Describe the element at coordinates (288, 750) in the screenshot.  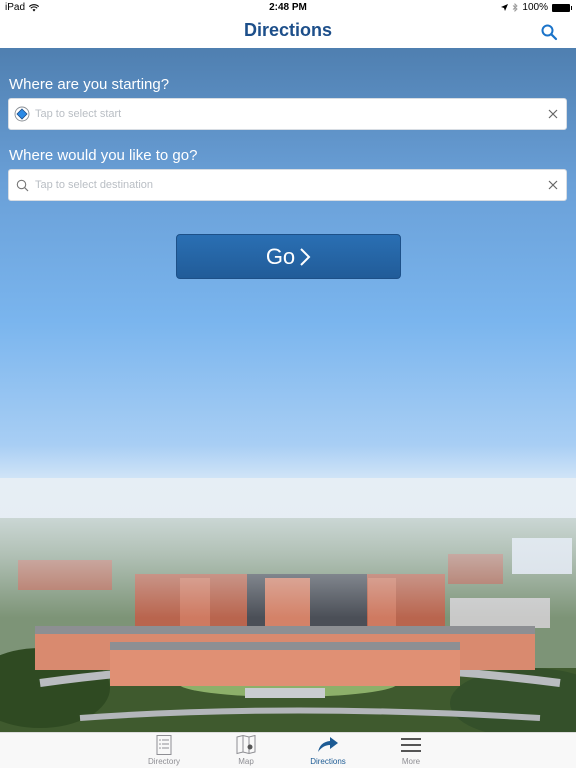
I see `tab-bar: Directory Map Directions More` at that location.